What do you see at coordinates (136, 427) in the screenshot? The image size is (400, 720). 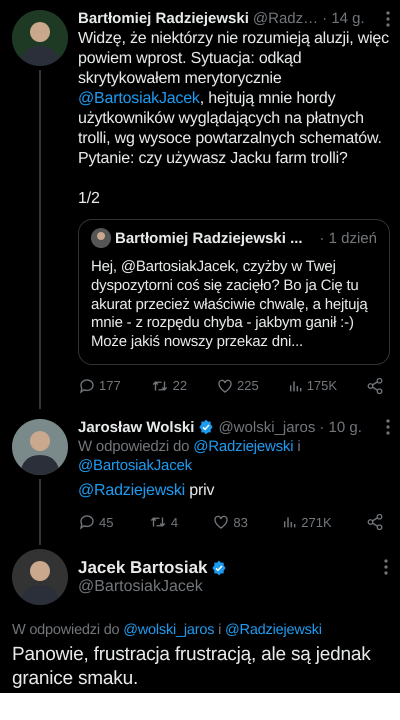 I see `author-name: Jarosław Wolski` at bounding box center [136, 427].